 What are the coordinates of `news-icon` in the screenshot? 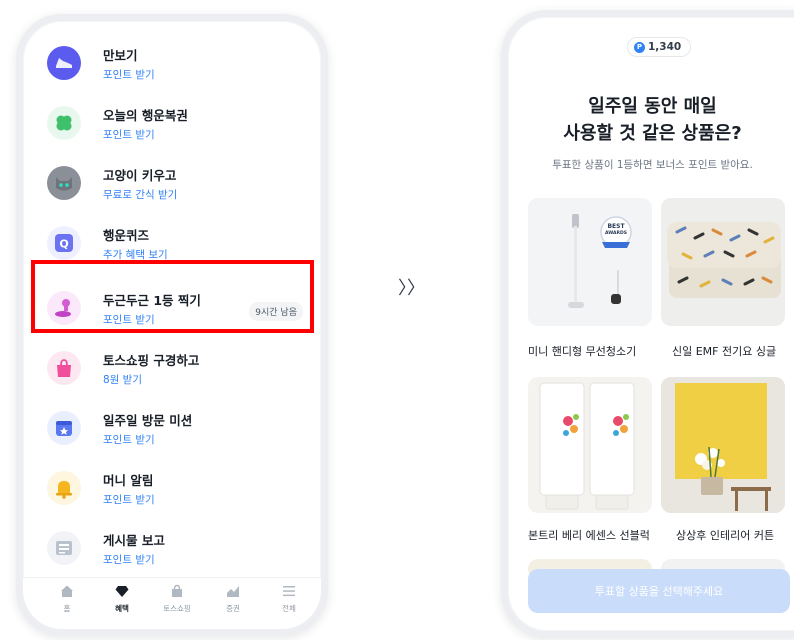 It's located at (64, 548).